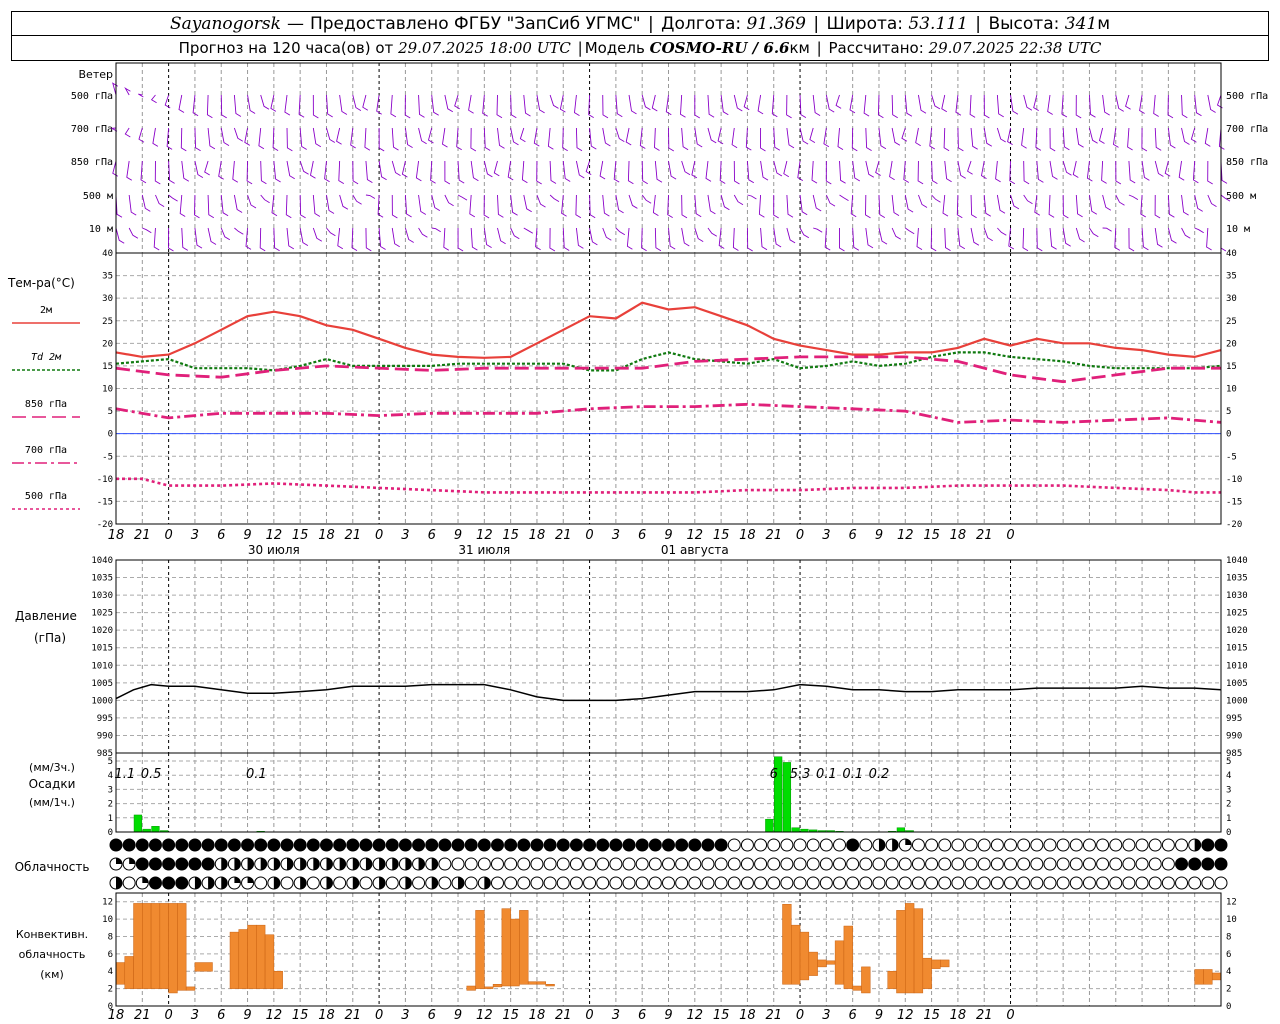 This screenshot has width=1280, height=1024. I want to click on temp-series-line, so click(668, 413).